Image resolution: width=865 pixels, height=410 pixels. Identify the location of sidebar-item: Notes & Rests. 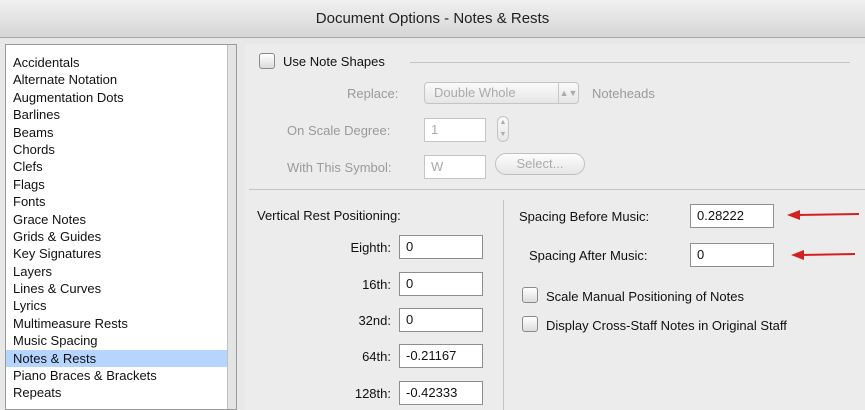
(121, 358).